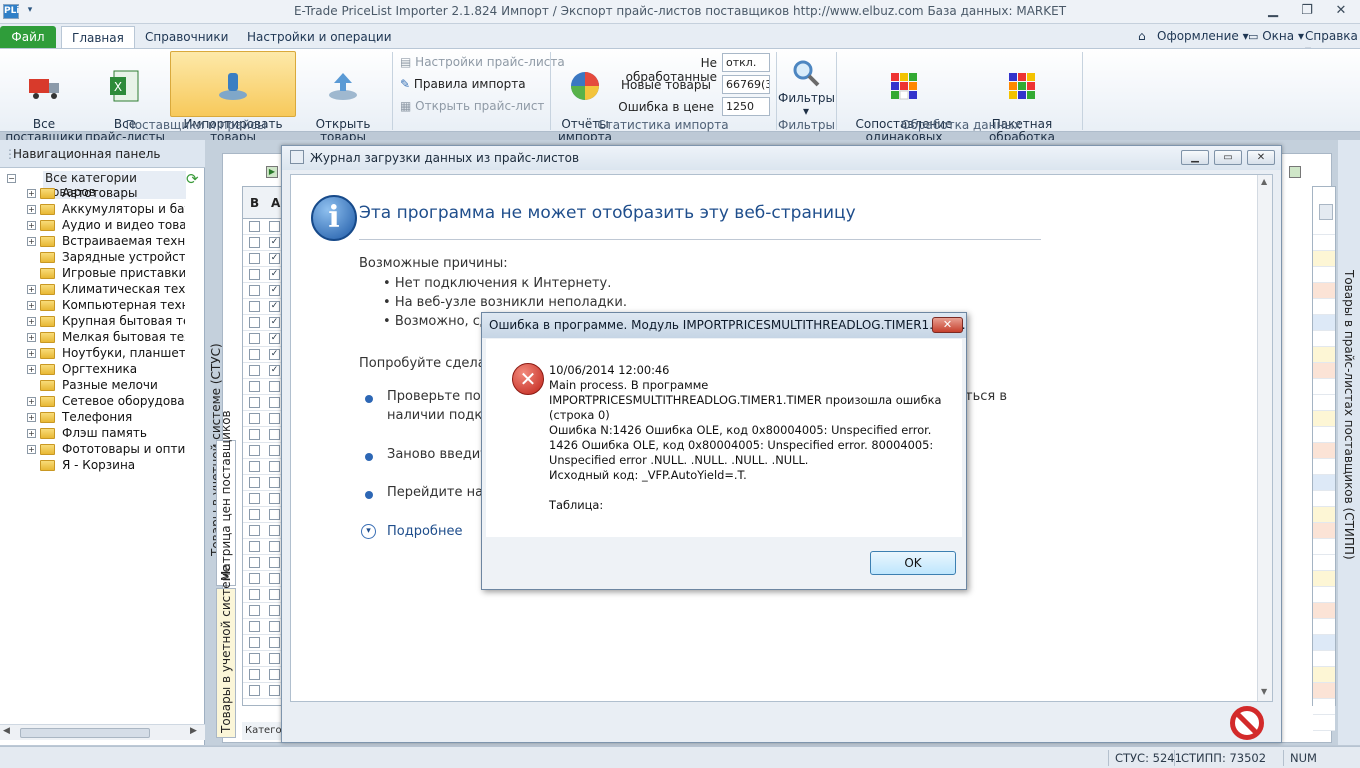 This screenshot has width=1360, height=768. What do you see at coordinates (746, 62) in the screenshot?
I see `not-processed-value: откл.` at bounding box center [746, 62].